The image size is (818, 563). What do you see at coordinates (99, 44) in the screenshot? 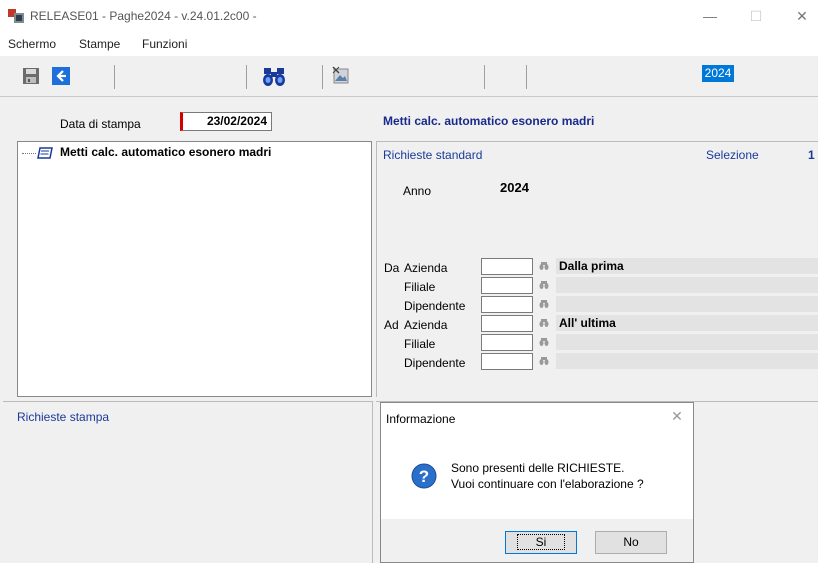
I see `menu-stampe: Stampe` at bounding box center [99, 44].